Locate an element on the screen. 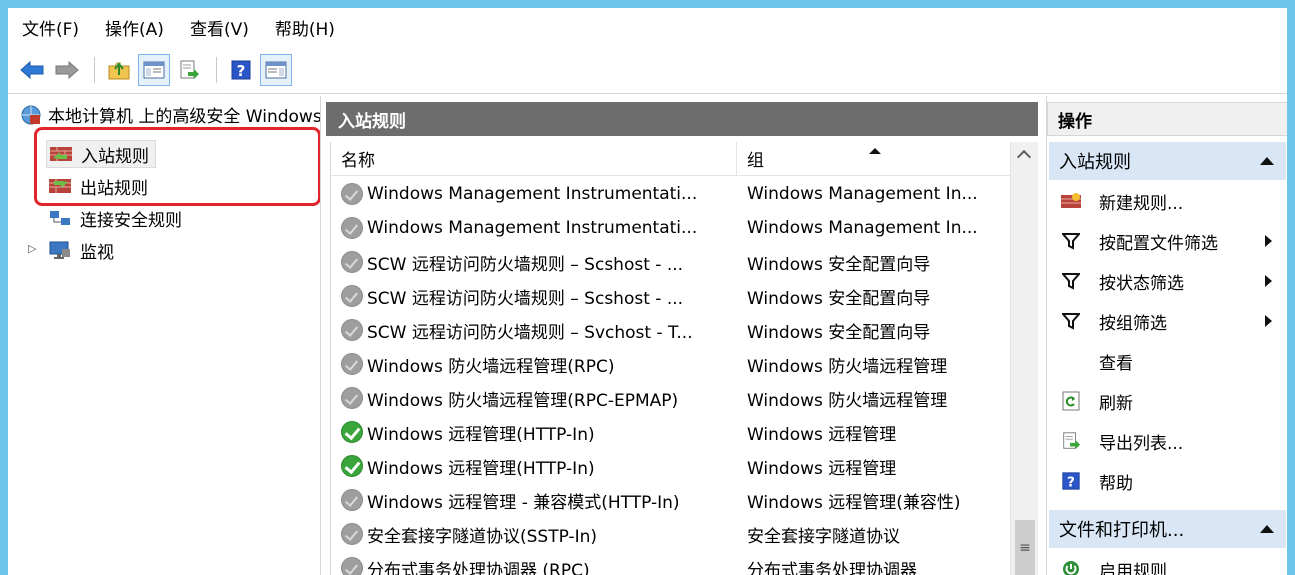  center-title: 入站规则 is located at coordinates (682, 119).